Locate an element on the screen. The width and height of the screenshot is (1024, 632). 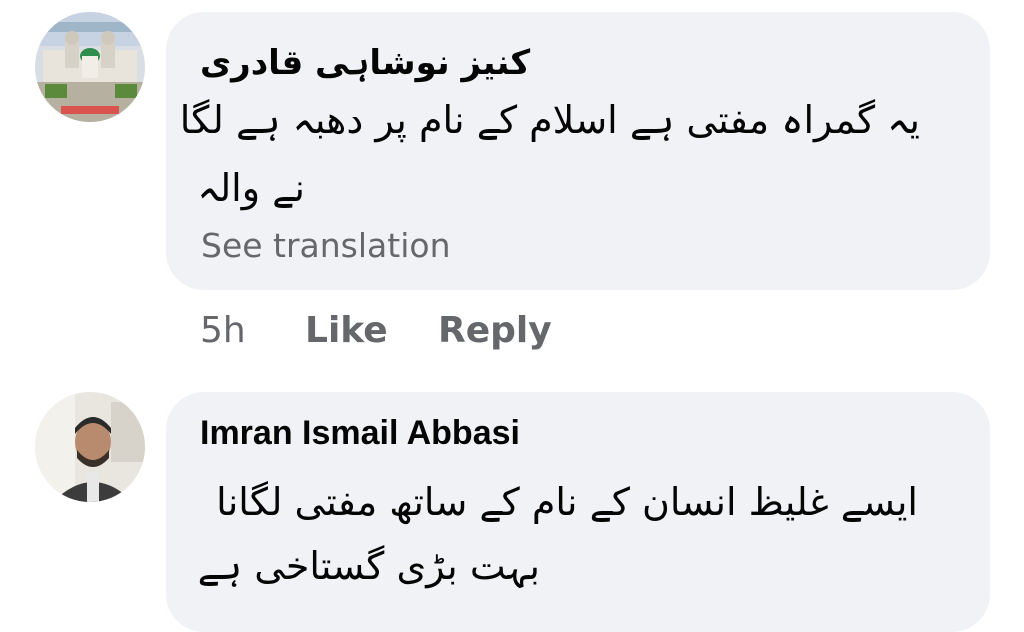
like-button: Like is located at coordinates (346, 330).